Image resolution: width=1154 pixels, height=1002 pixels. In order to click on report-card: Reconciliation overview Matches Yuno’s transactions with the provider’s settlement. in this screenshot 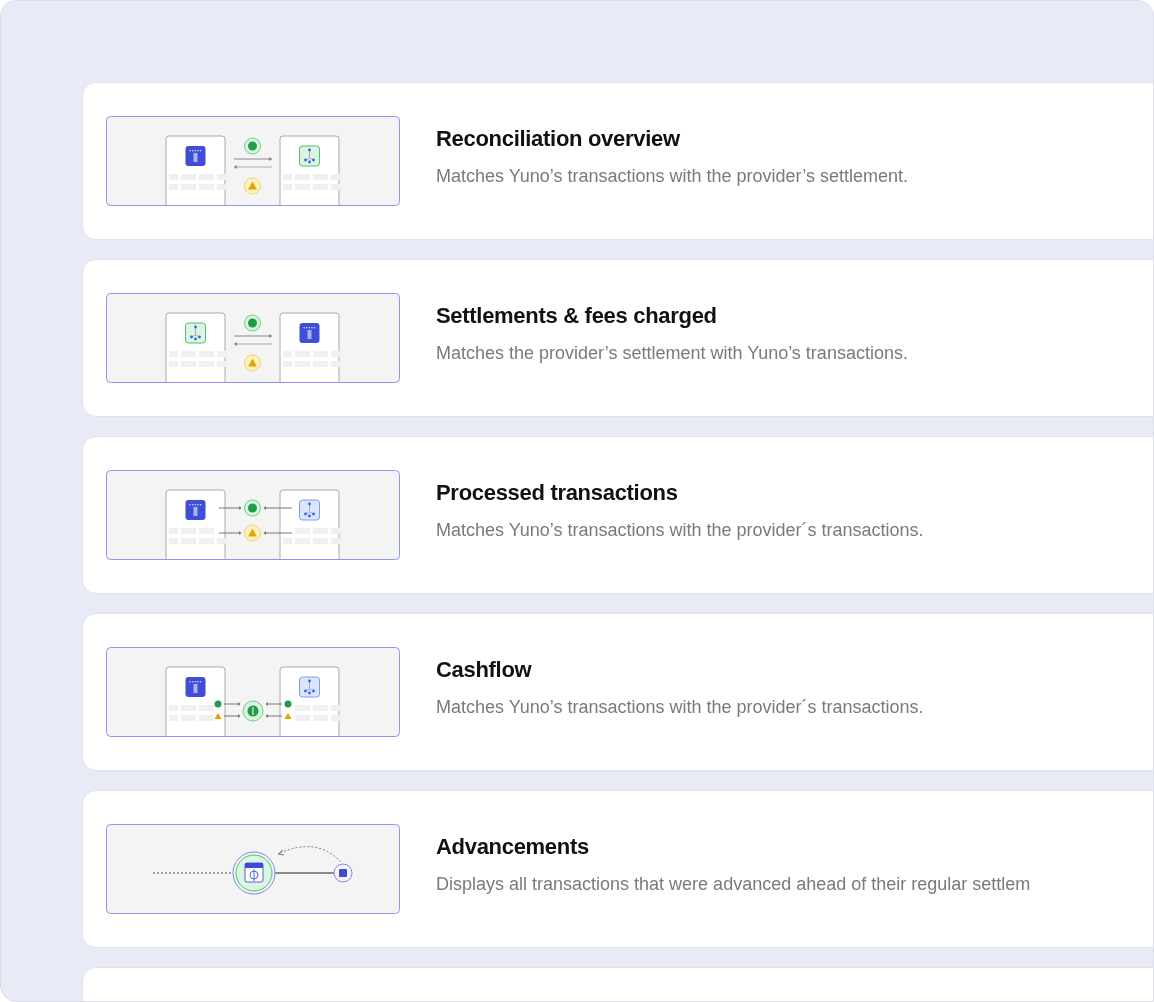, I will do `click(617, 161)`.